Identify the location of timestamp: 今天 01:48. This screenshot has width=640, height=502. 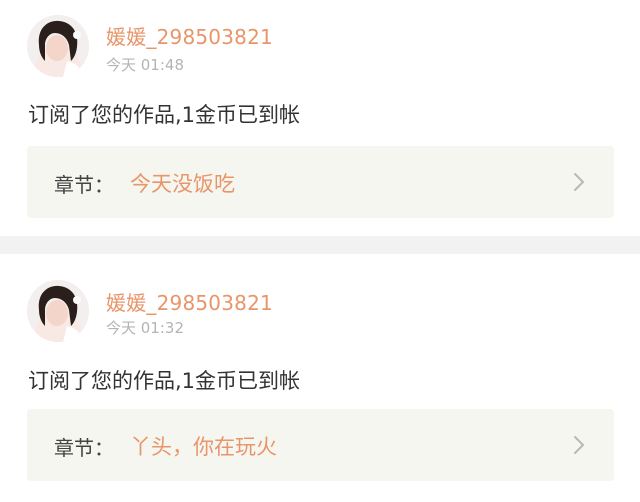
(145, 65).